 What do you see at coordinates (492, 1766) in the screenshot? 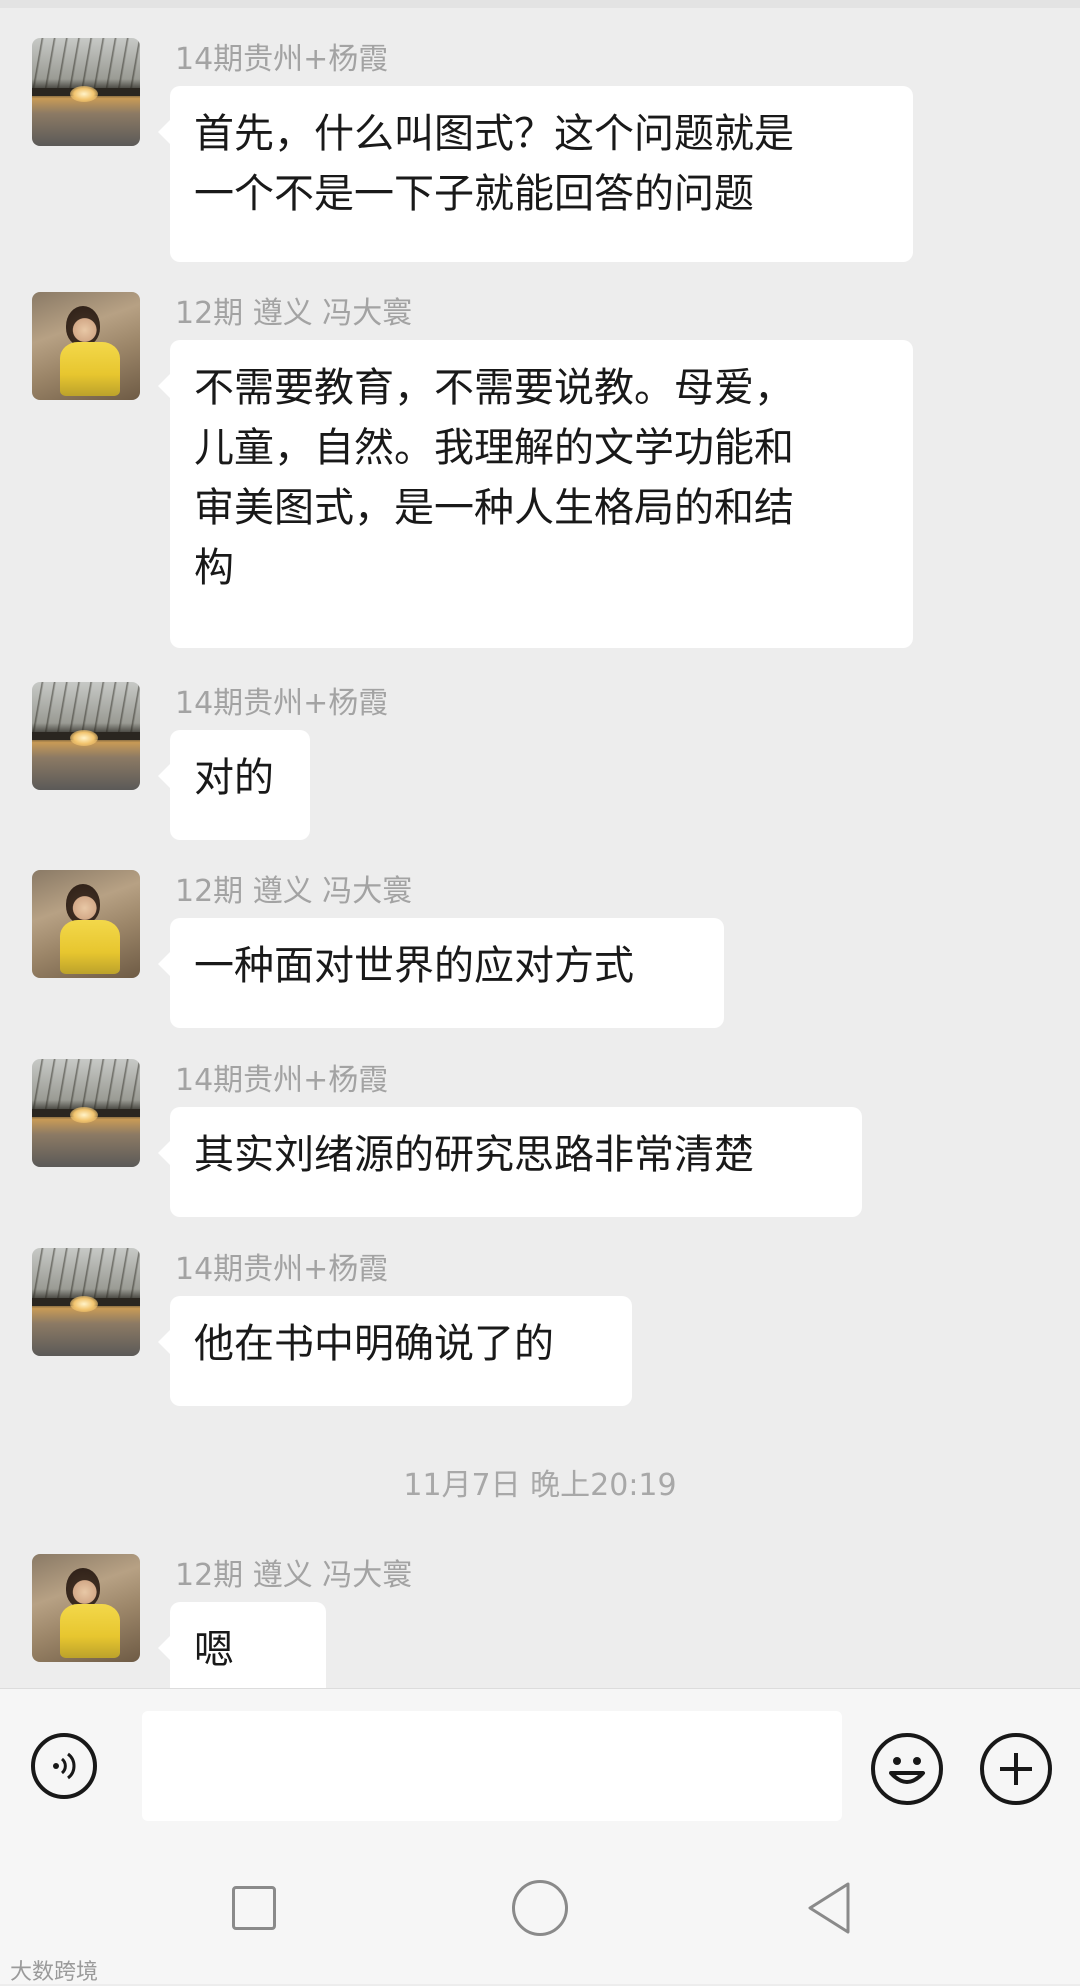
I see `message-input` at bounding box center [492, 1766].